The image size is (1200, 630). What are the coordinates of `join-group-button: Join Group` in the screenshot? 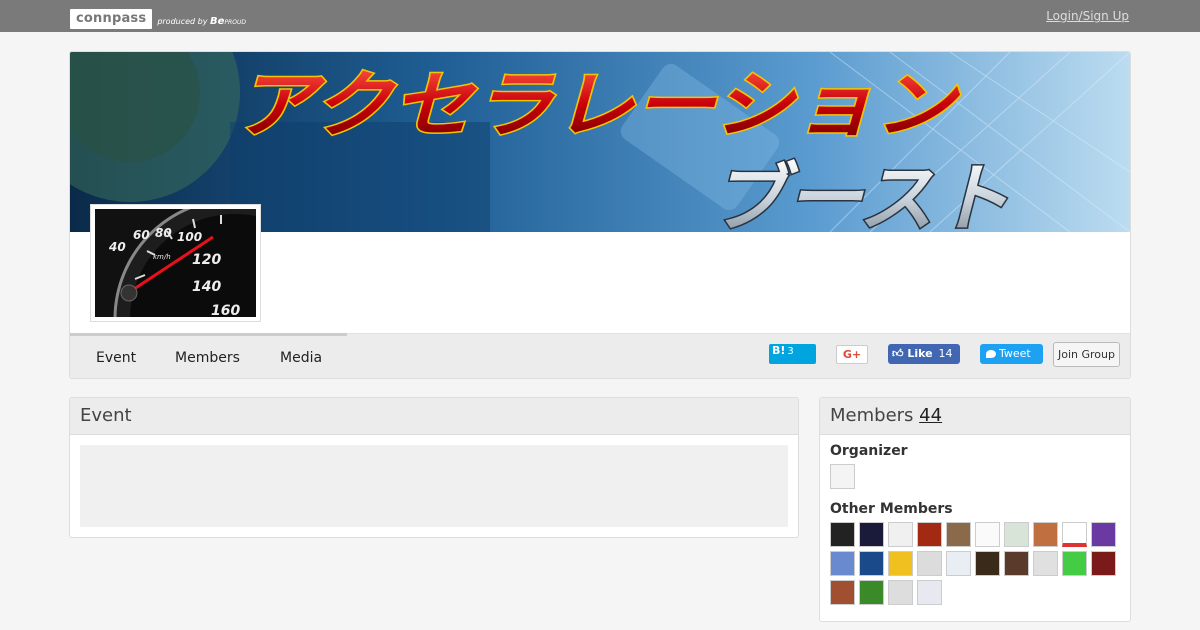 It's located at (1086, 354).